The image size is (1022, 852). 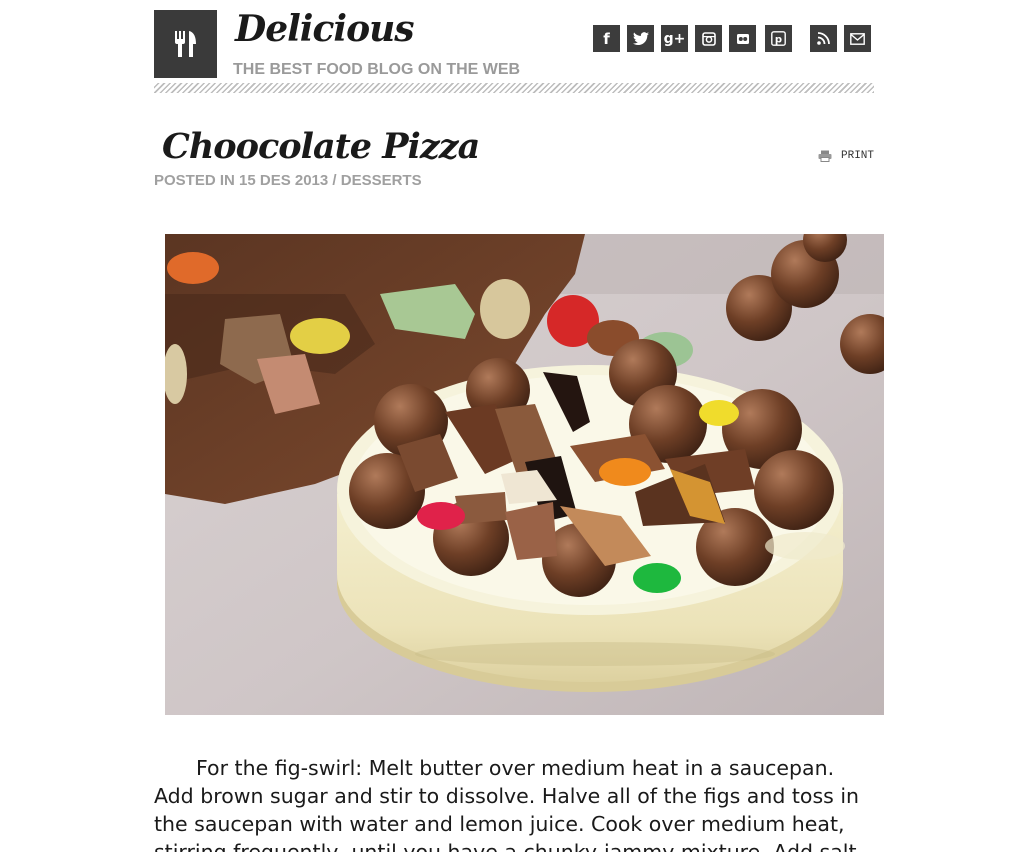 I want to click on twitter-bird-icon, so click(x=640, y=38).